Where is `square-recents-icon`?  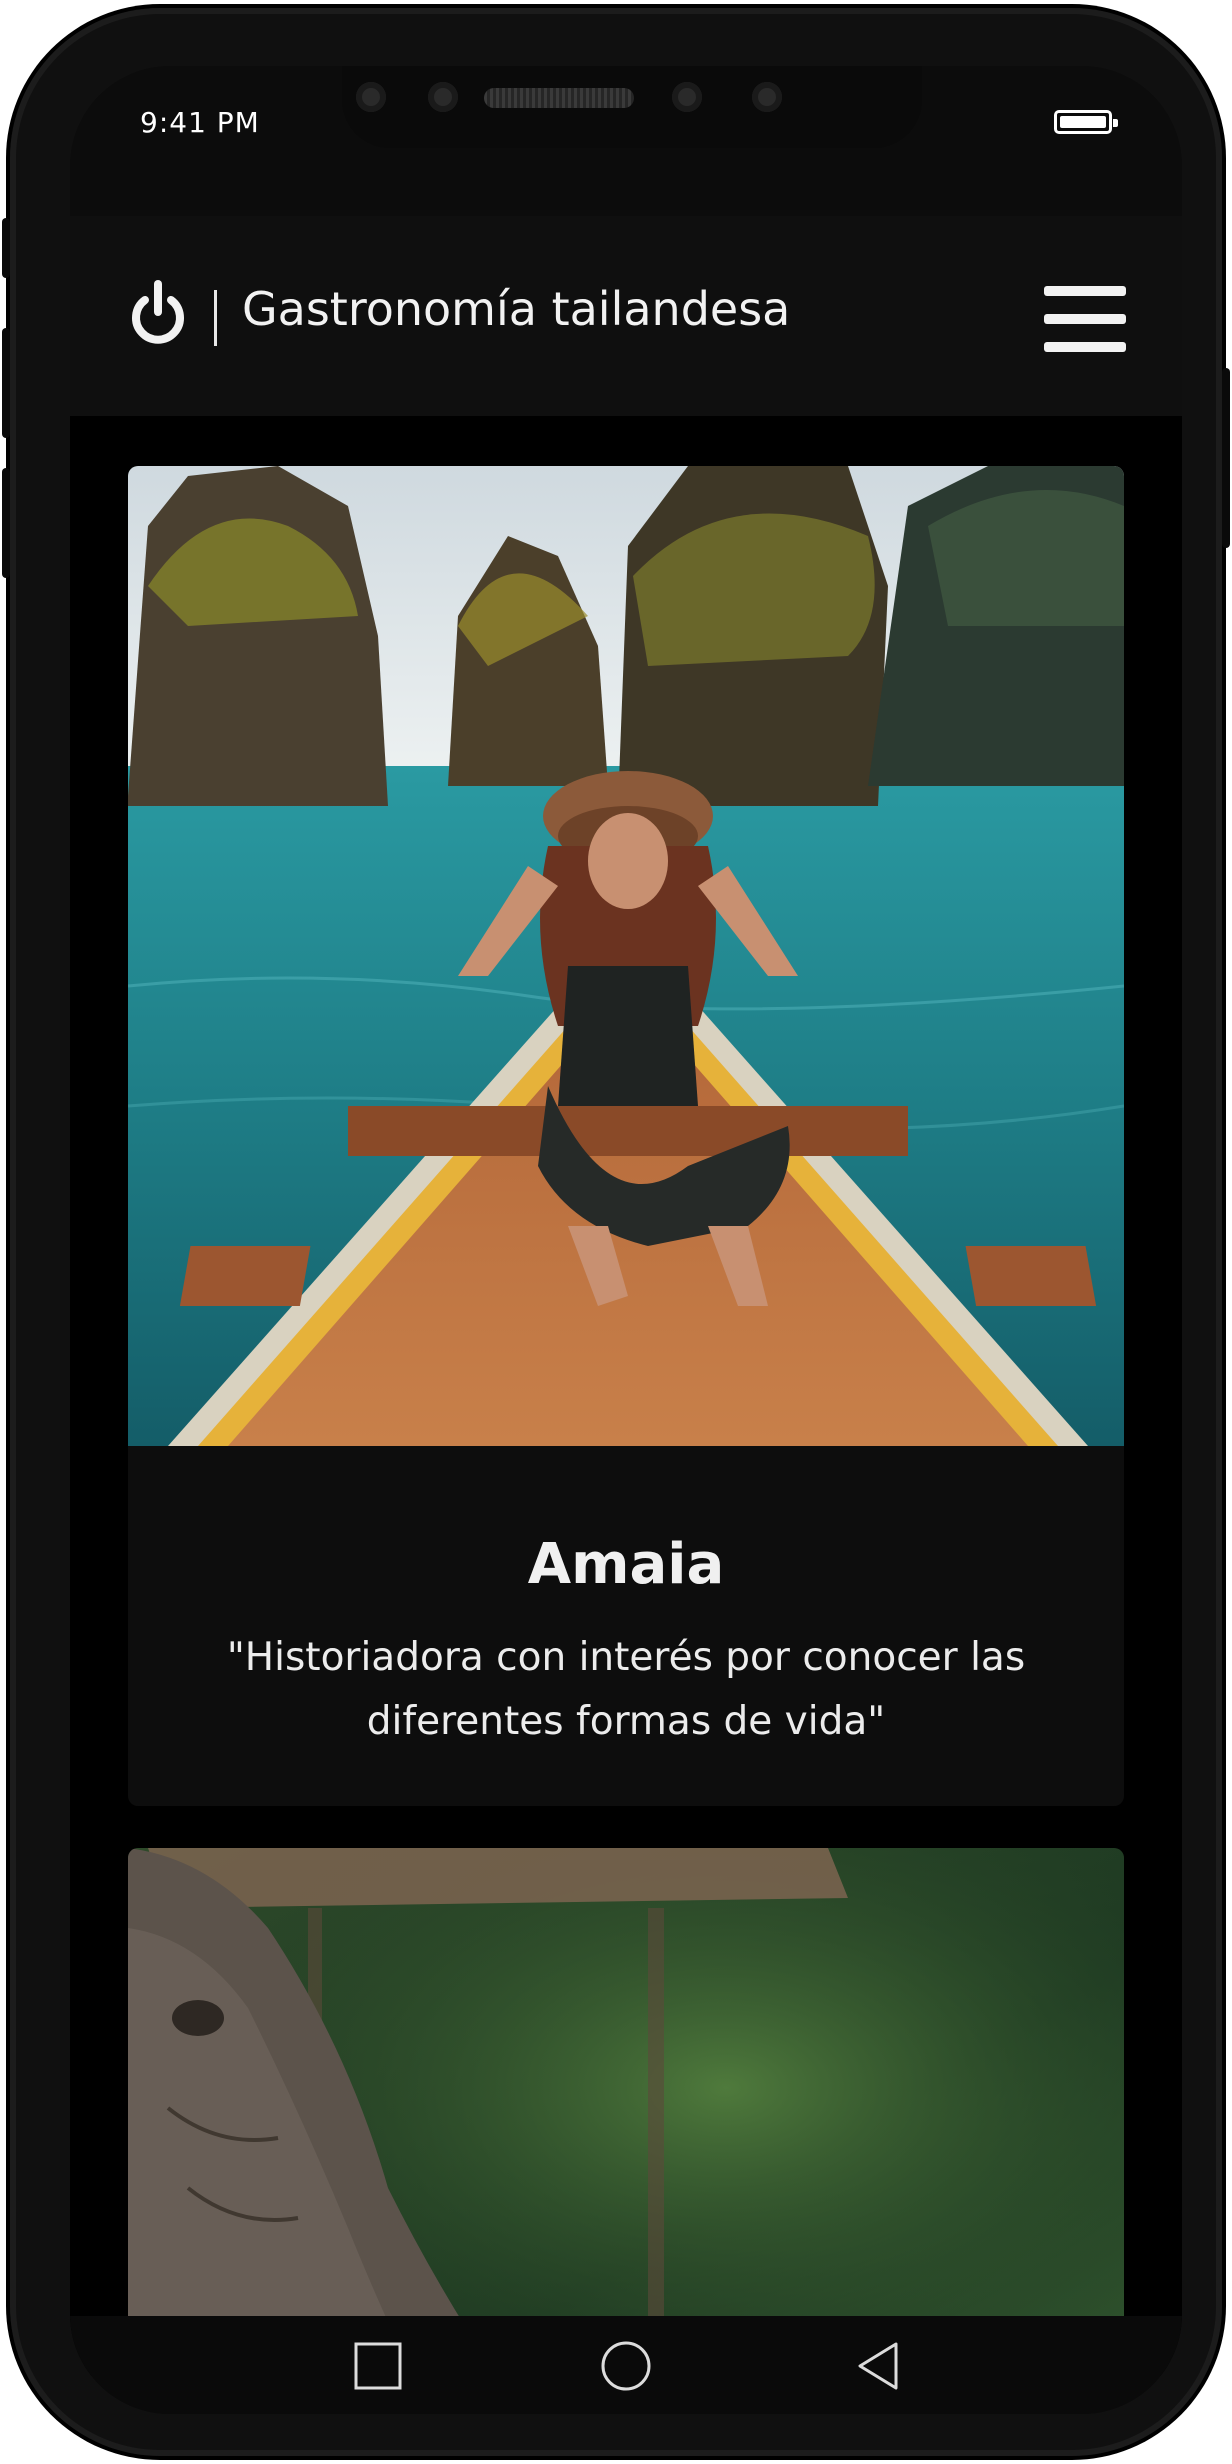 square-recents-icon is located at coordinates (378, 2366).